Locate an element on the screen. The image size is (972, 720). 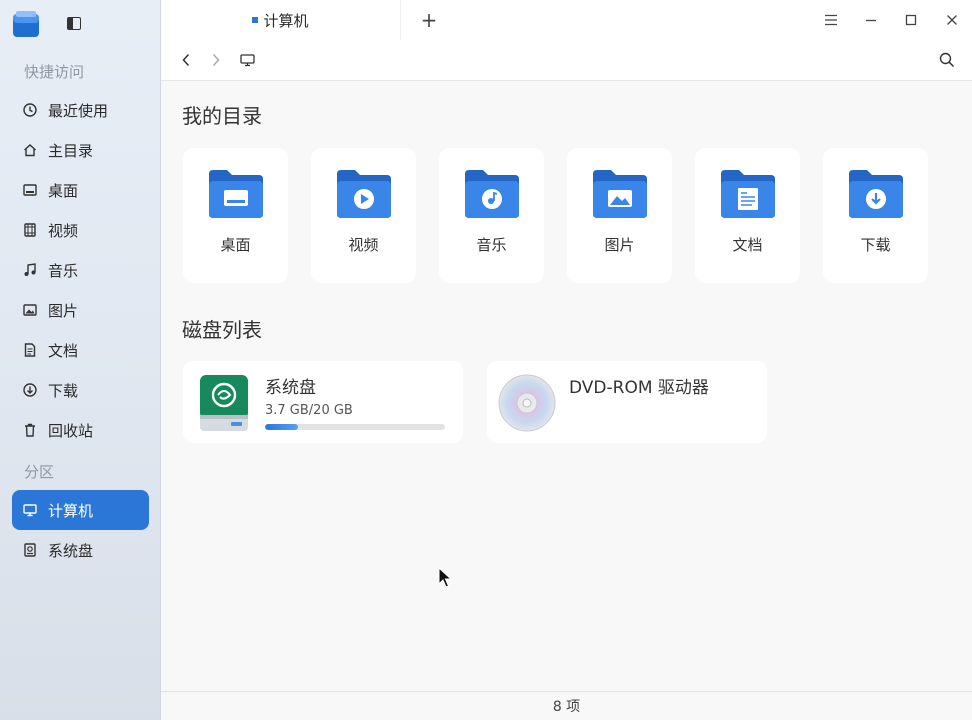
folder-label: 下载 is located at coordinates (875, 245).